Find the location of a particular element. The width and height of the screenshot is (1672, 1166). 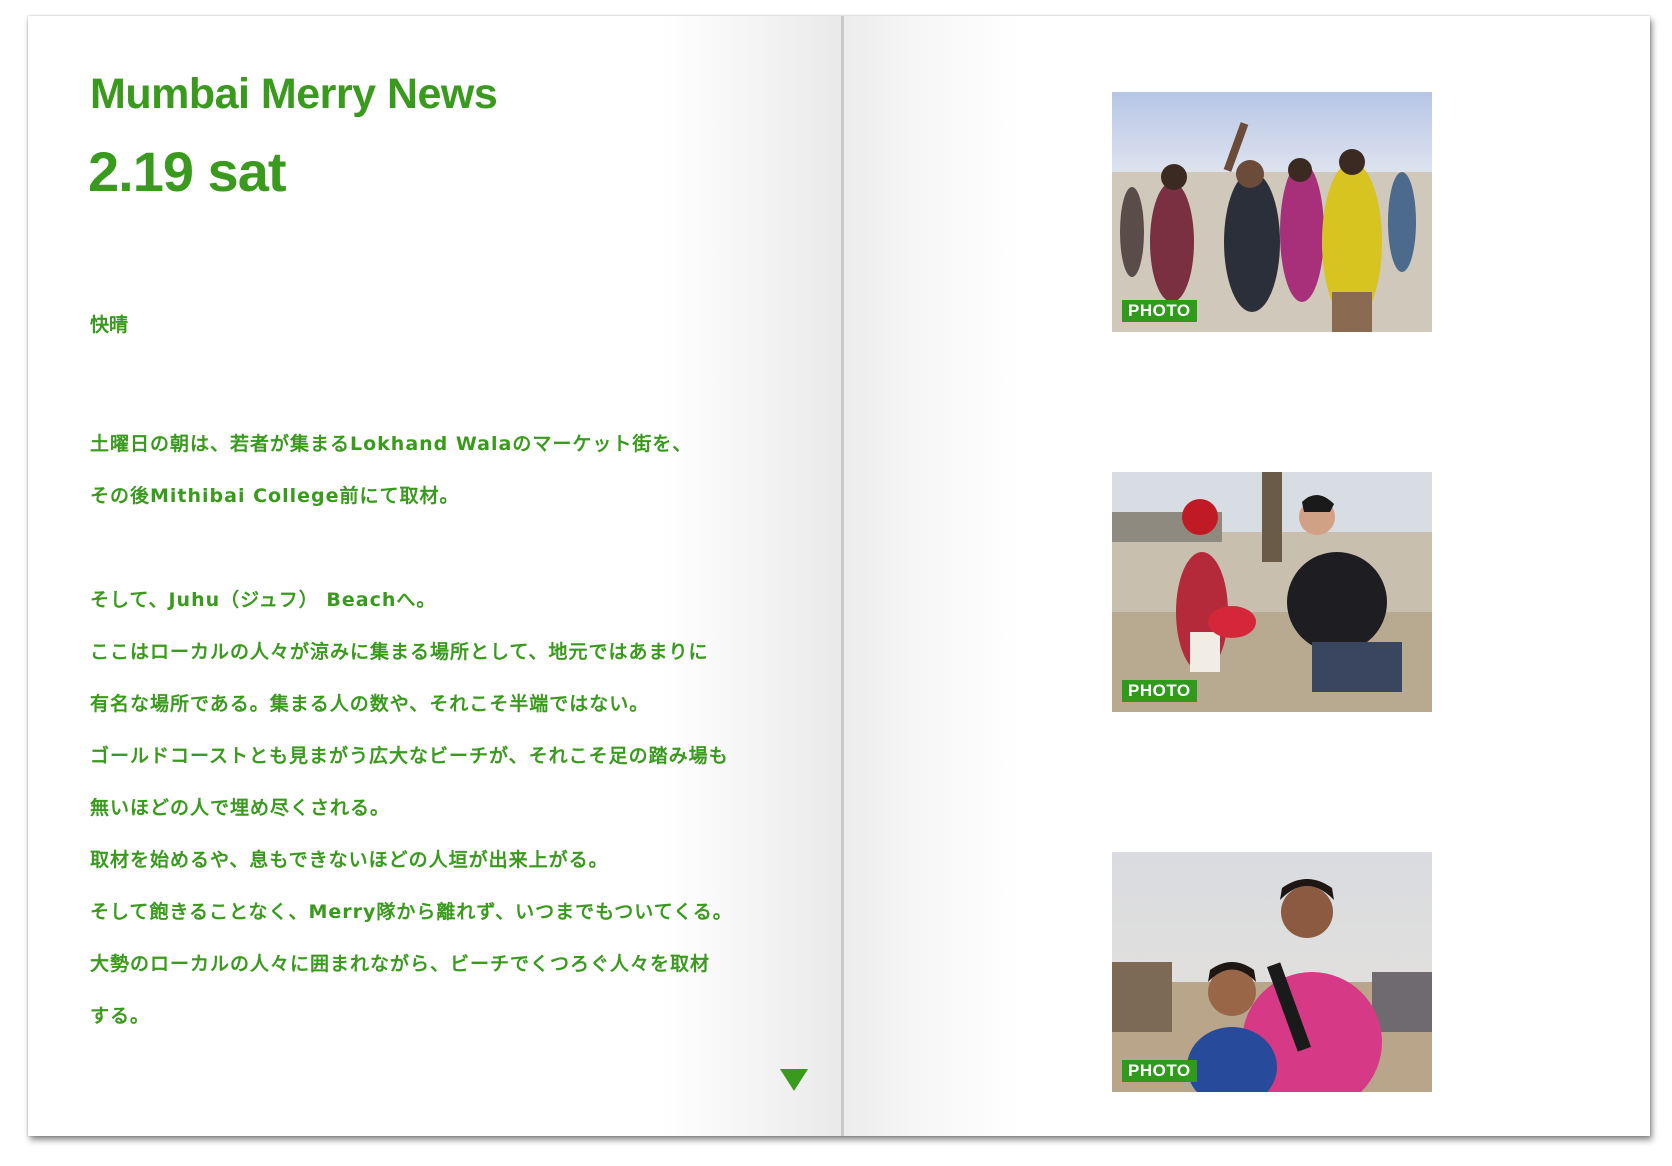

text-line: 無いほどの人で埋め尽くされる。 is located at coordinates (240, 808).